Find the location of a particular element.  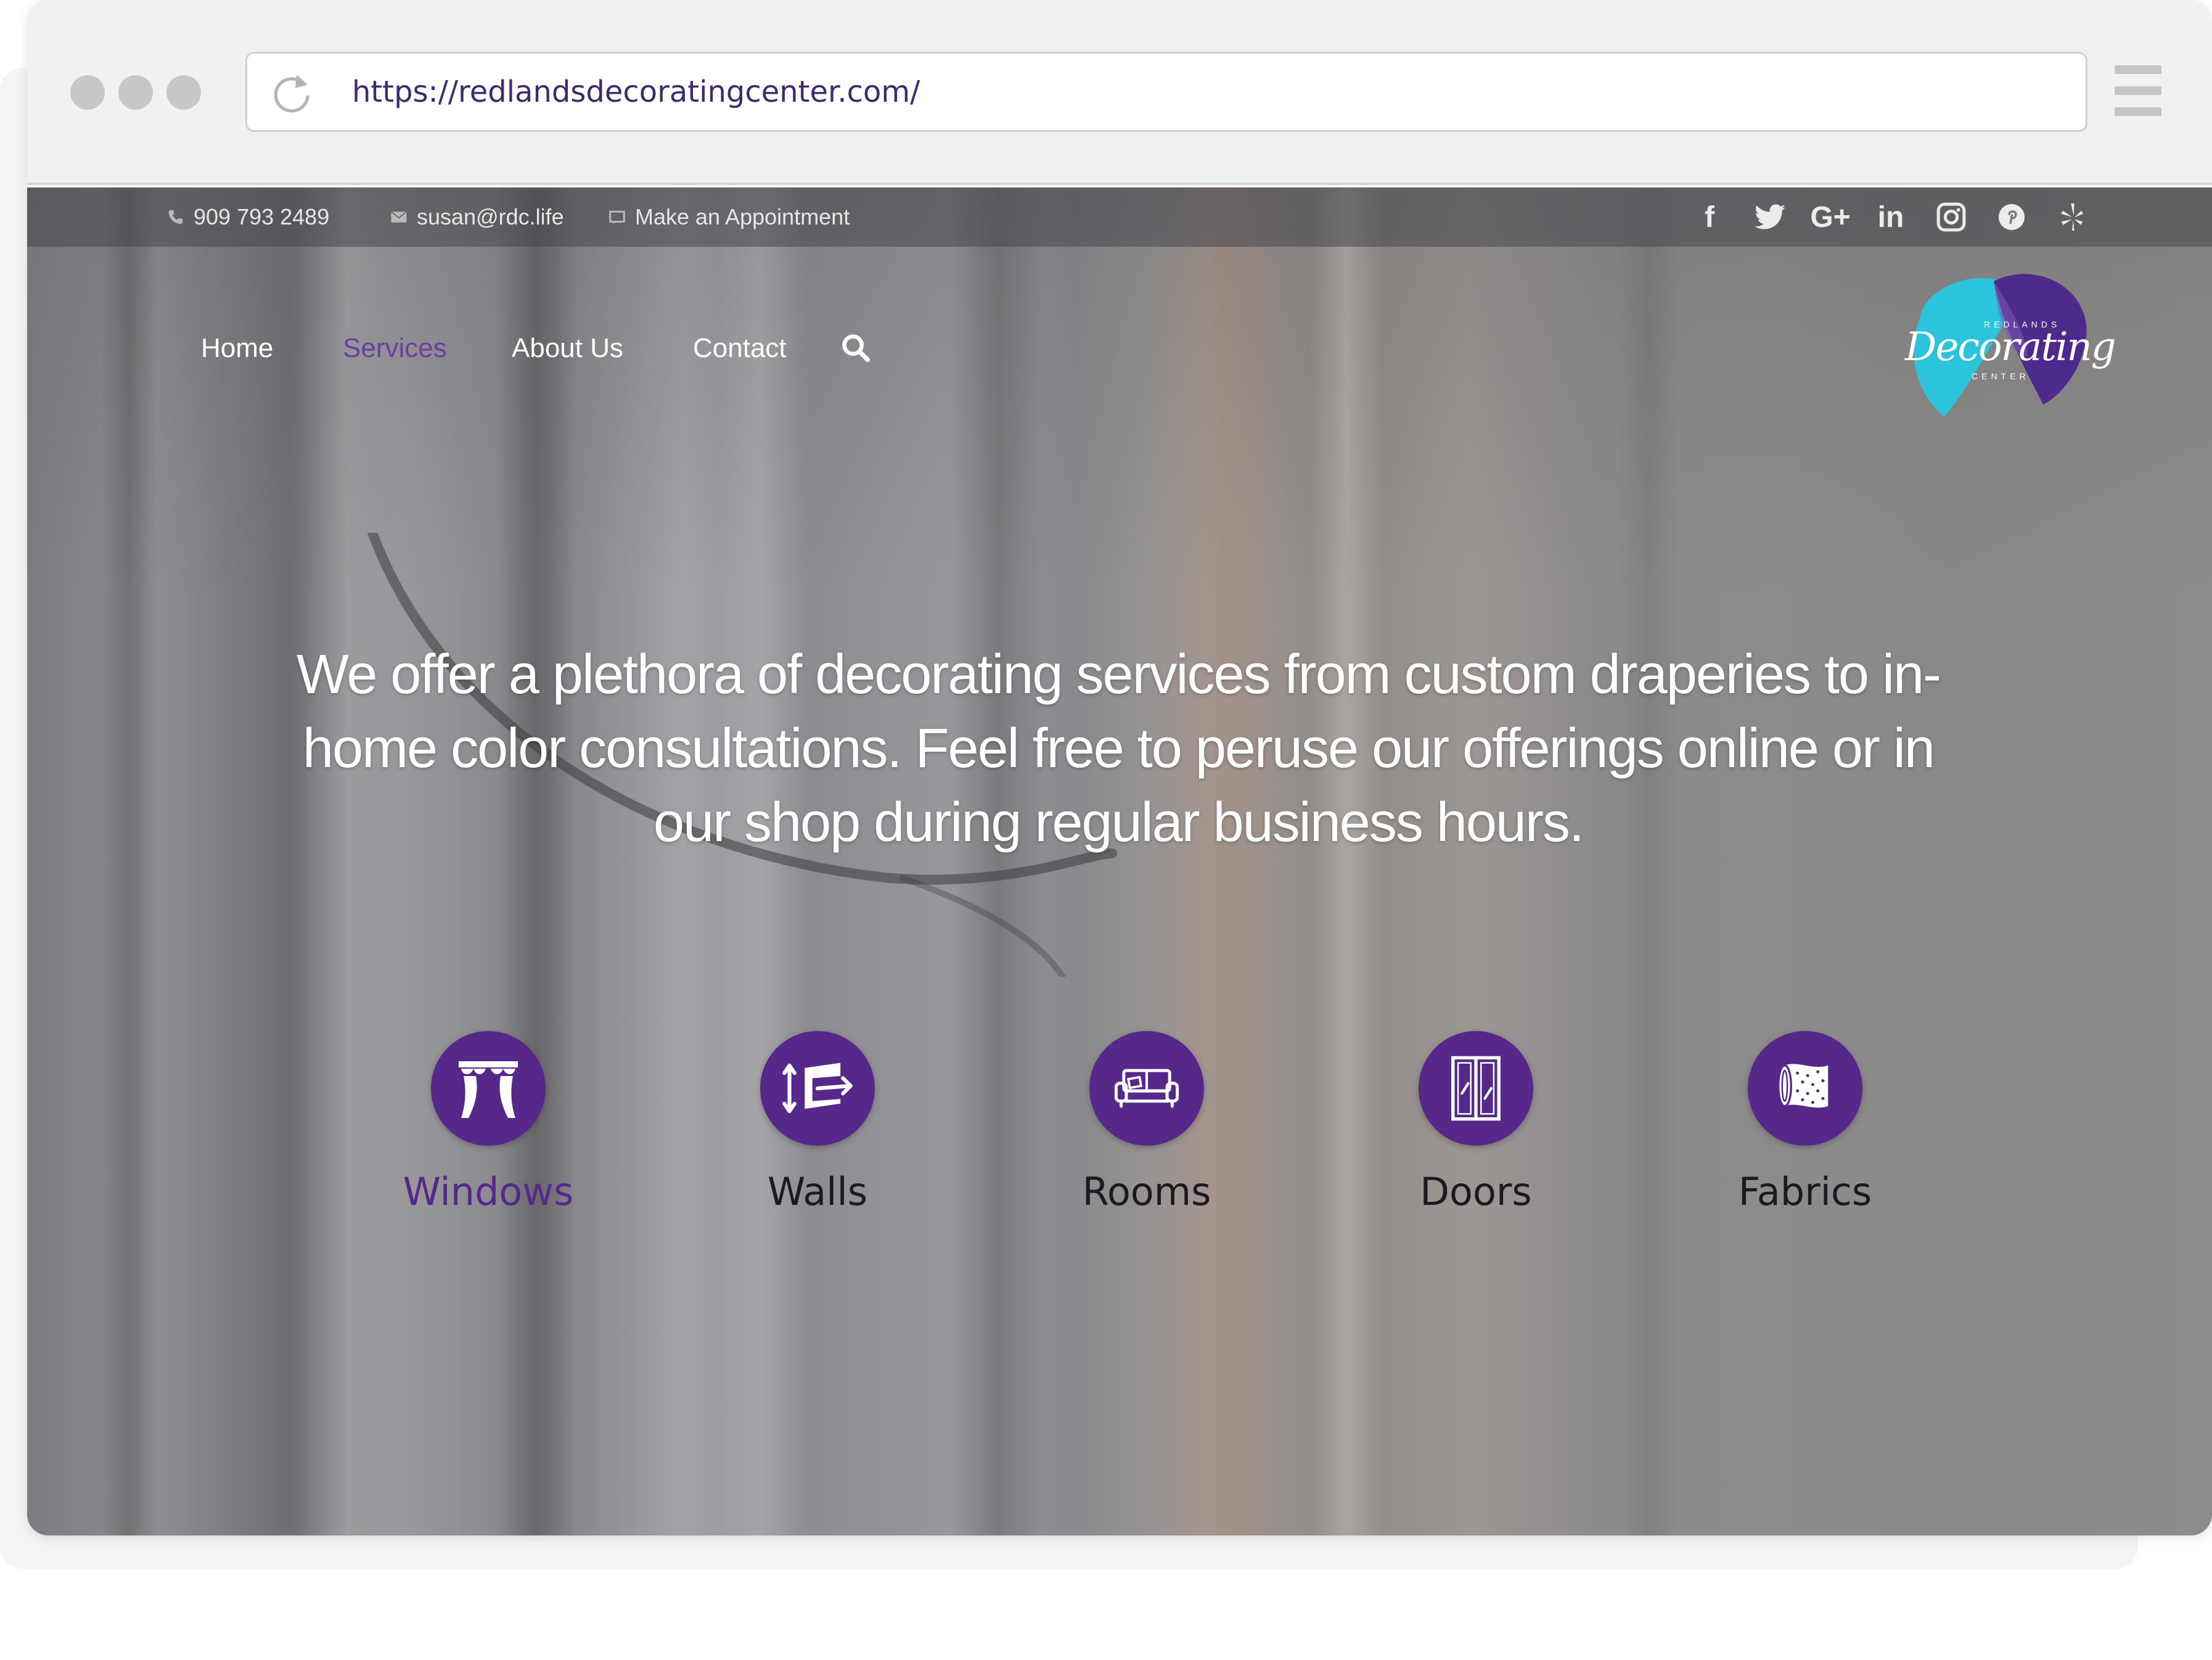

curtains-icon is located at coordinates (488, 1089).